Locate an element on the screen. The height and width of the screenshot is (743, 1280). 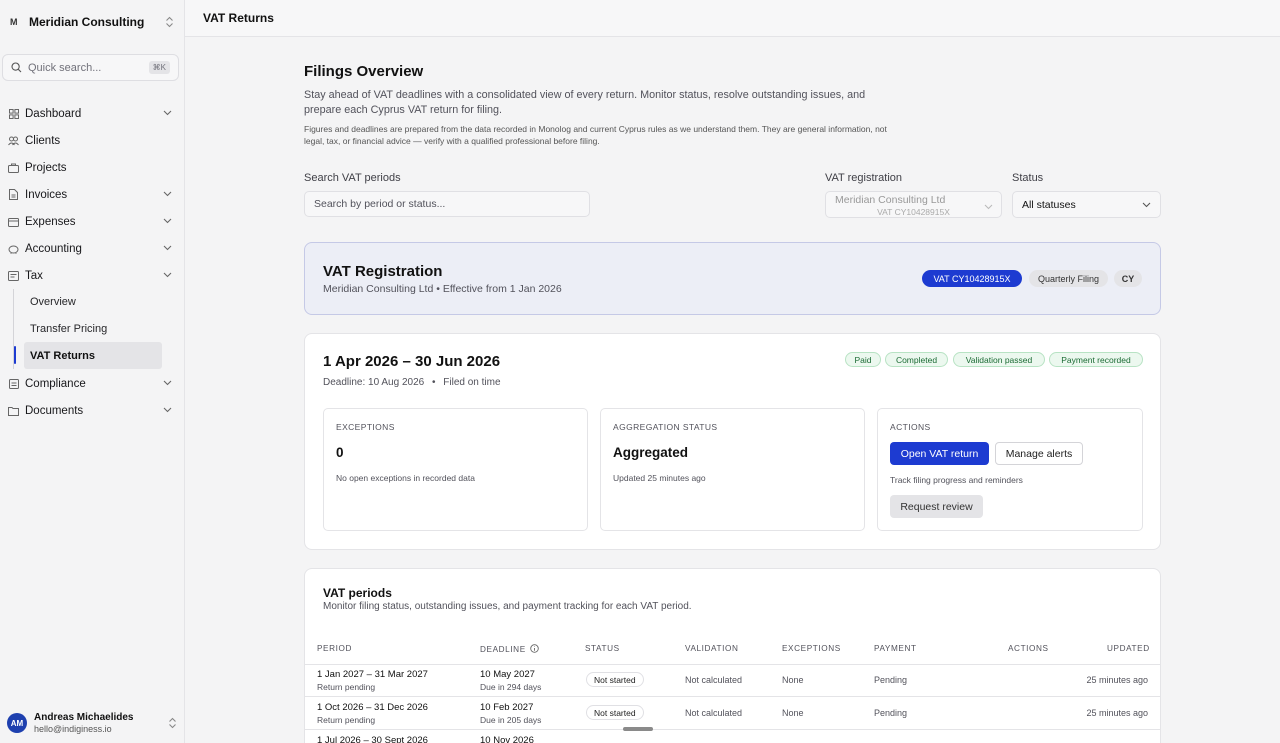
sidebar-item-documents: Documents is located at coordinates (92, 410).